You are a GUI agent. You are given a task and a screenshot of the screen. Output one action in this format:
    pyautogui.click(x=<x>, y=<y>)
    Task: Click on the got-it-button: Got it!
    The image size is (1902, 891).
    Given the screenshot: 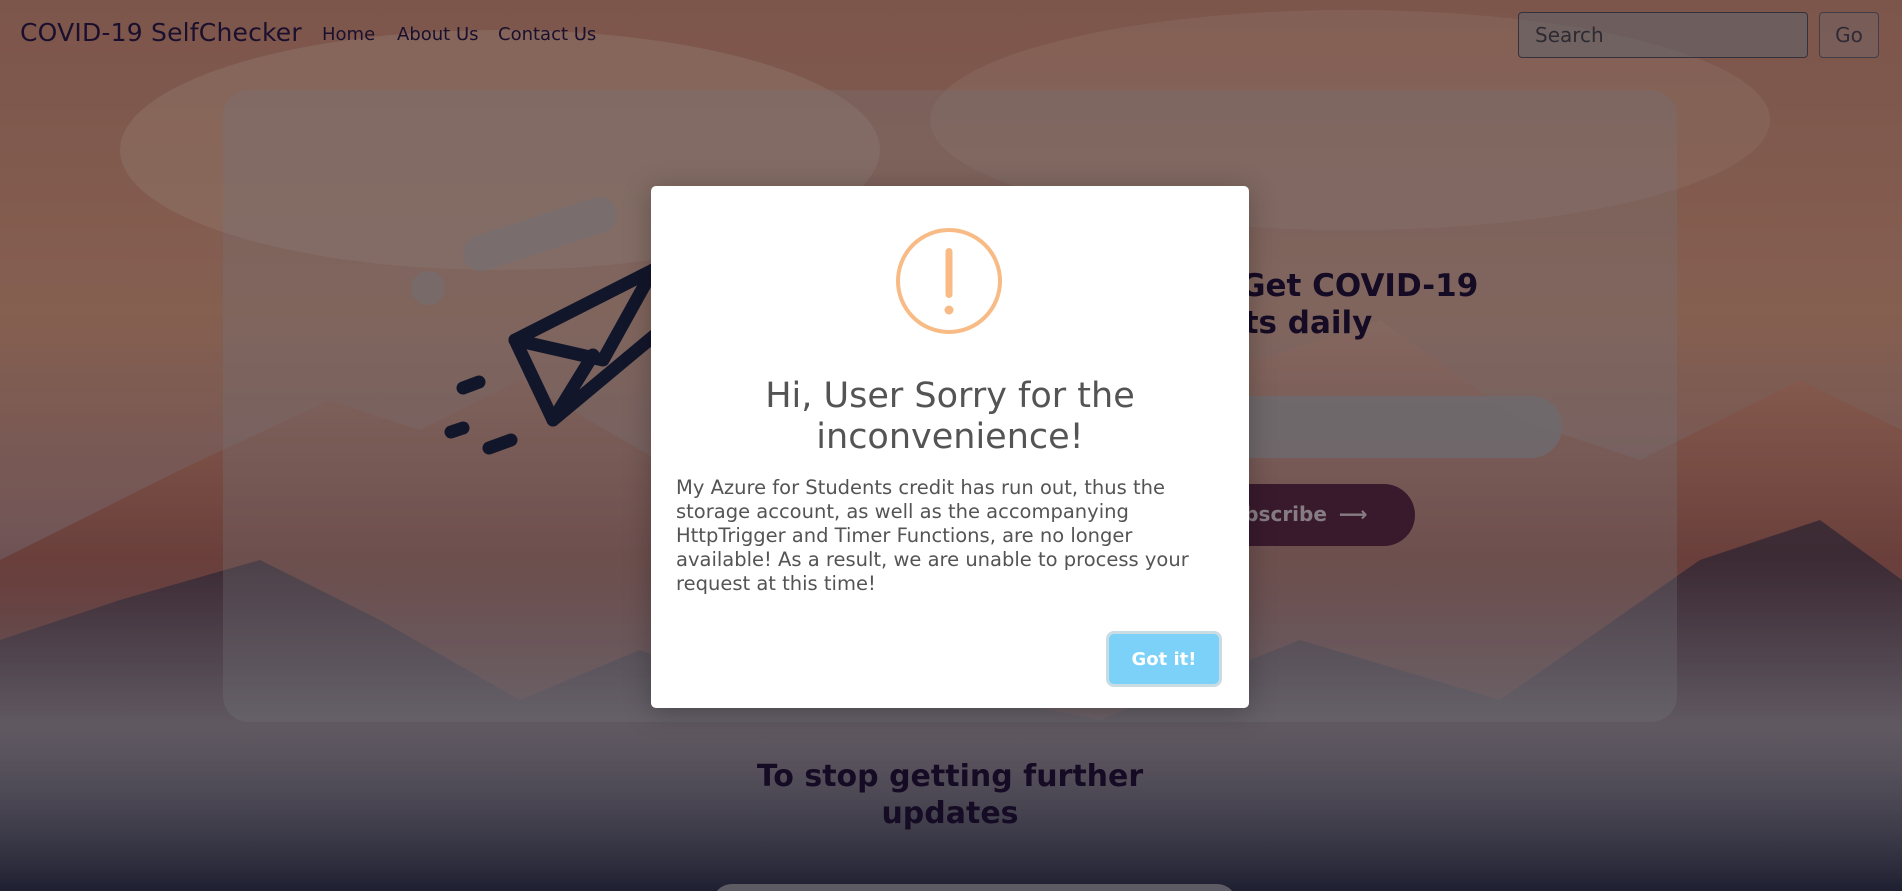 What is the action you would take?
    pyautogui.click(x=1164, y=659)
    